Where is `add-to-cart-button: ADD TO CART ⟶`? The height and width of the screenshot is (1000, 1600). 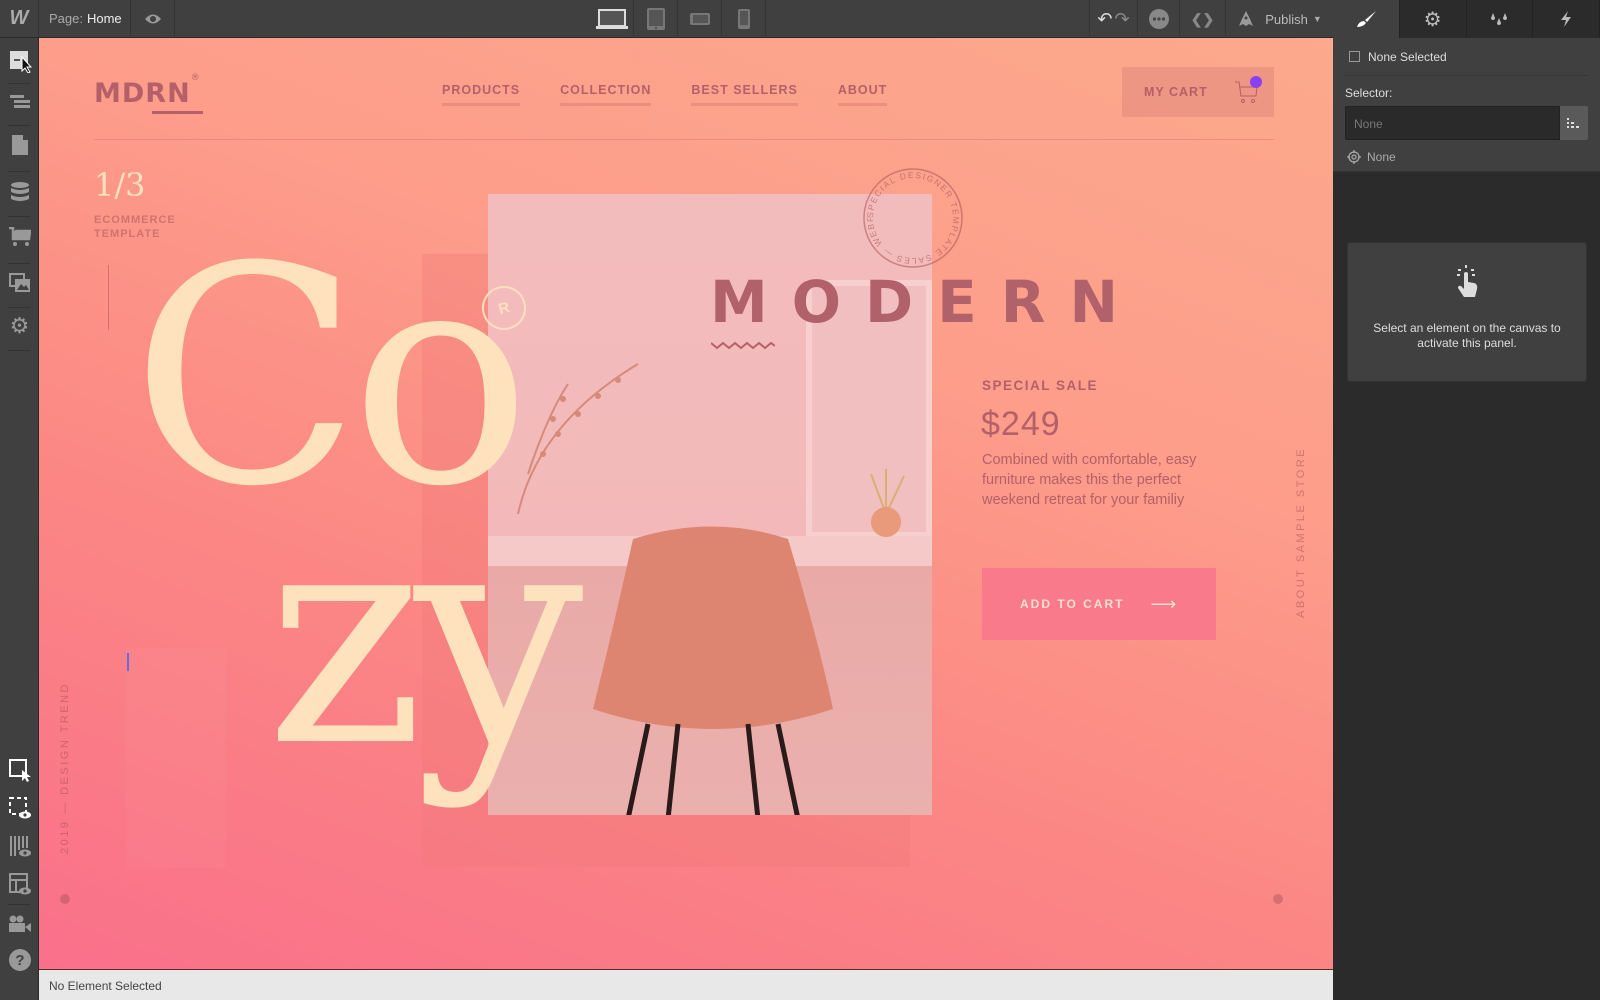 add-to-cart-button: ADD TO CART ⟶ is located at coordinates (1099, 604).